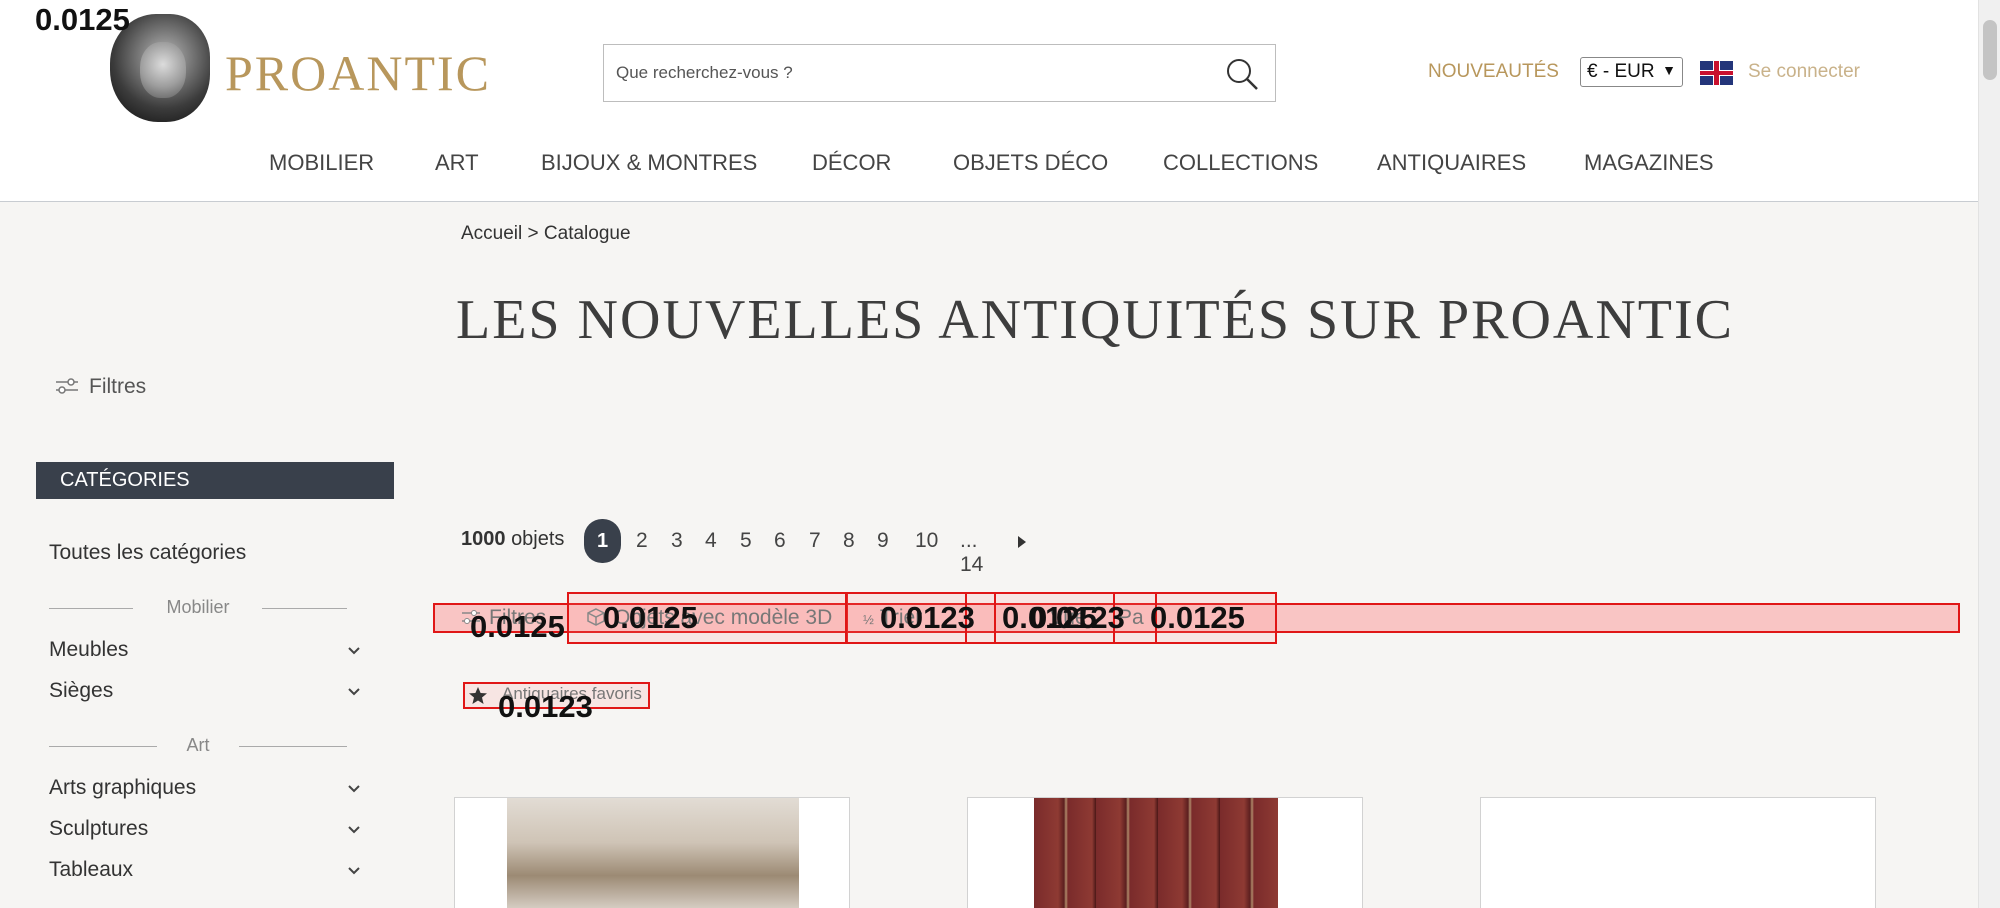 The height and width of the screenshot is (908, 2000). What do you see at coordinates (927, 617) in the screenshot?
I see `overlay-value-trier: 0.0123` at bounding box center [927, 617].